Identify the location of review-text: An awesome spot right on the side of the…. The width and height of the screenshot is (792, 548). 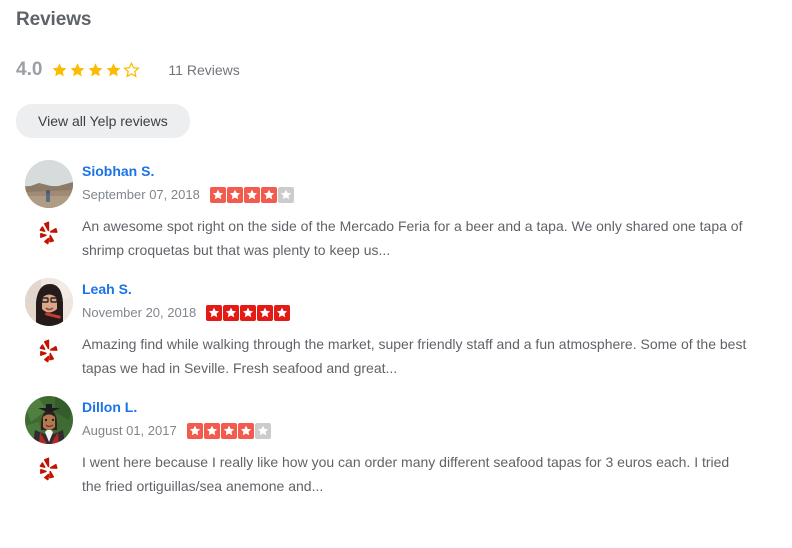
(412, 238).